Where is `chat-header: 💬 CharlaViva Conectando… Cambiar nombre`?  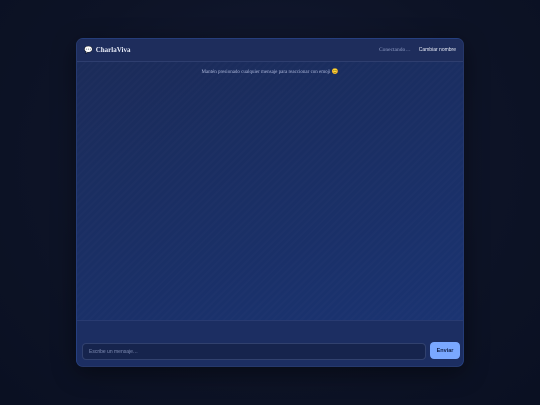
chat-header: 💬 CharlaViva Conectando… Cambiar nombre is located at coordinates (270, 50).